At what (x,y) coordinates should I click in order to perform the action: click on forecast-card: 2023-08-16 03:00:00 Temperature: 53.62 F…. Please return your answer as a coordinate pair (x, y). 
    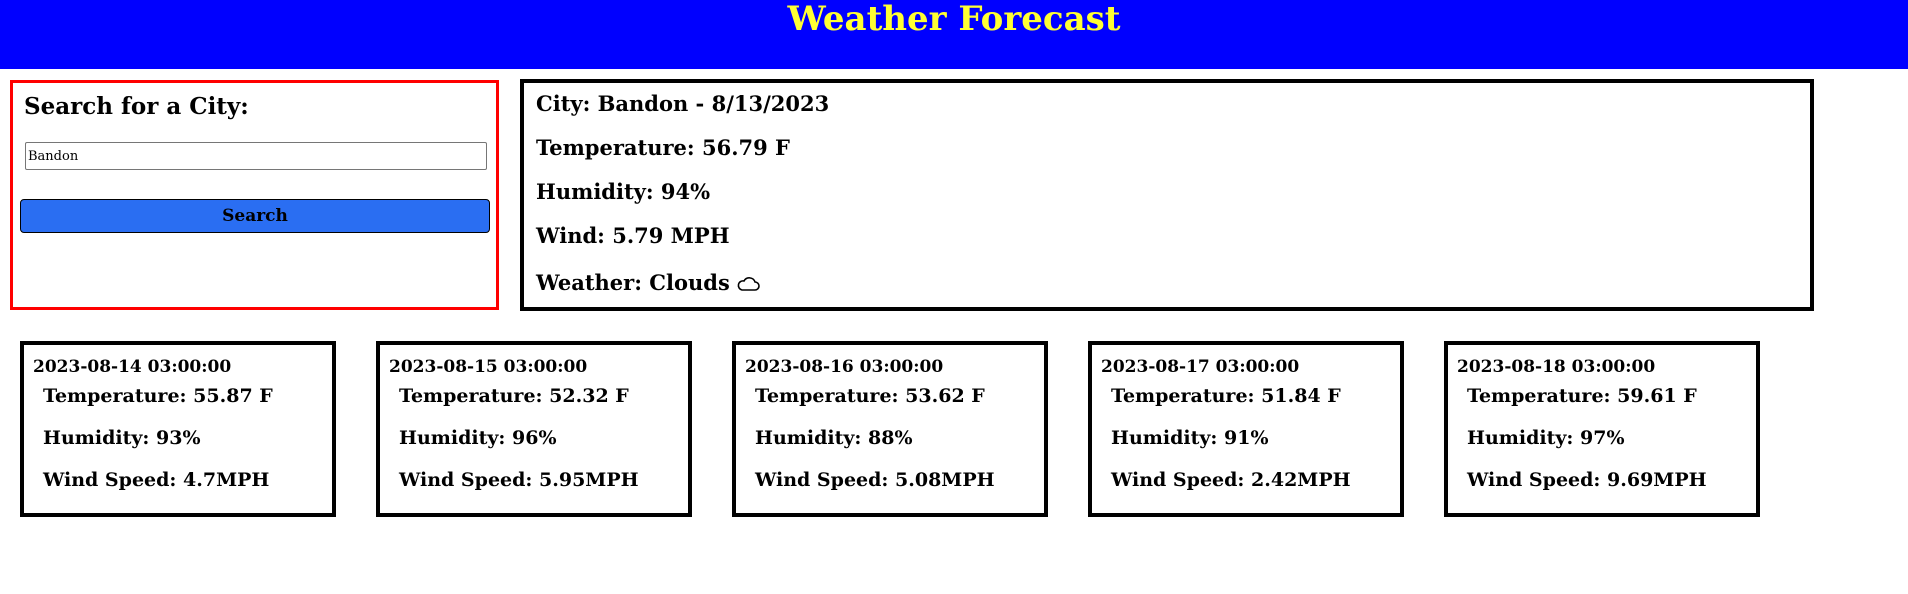
    Looking at the image, I should click on (890, 429).